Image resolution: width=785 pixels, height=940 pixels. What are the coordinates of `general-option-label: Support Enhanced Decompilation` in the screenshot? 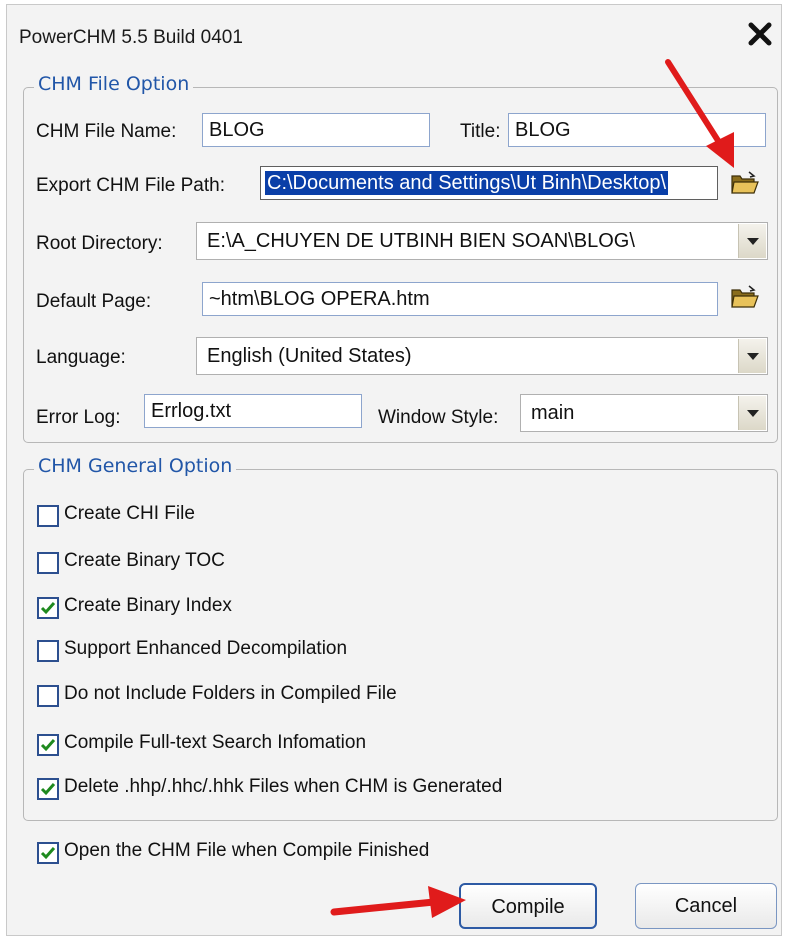 It's located at (206, 648).